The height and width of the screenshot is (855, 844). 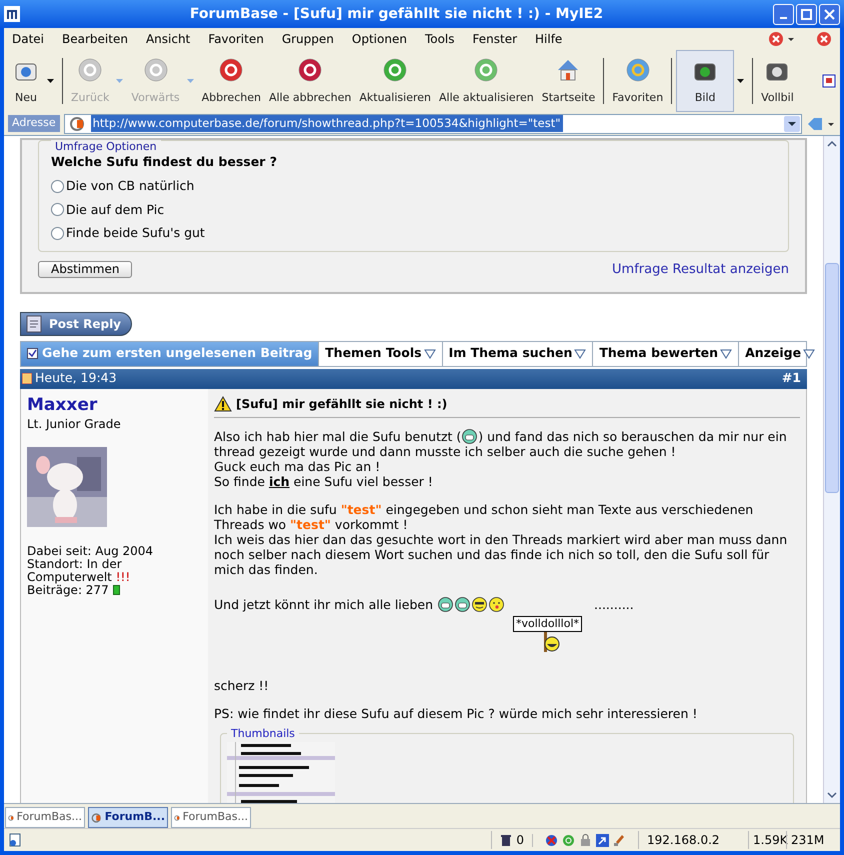 I want to click on poll-option: Die auf dem Pic, so click(x=413, y=210).